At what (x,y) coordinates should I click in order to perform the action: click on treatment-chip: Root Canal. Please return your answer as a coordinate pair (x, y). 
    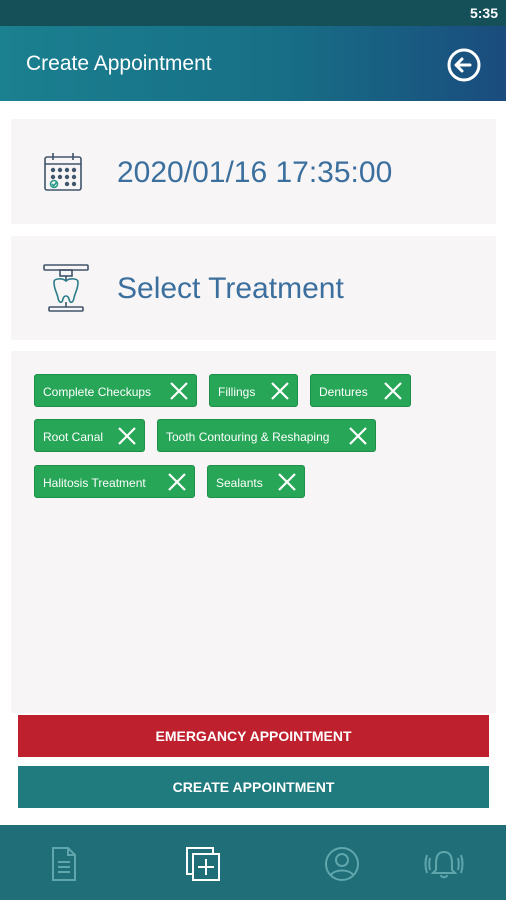
    Looking at the image, I should click on (89, 435).